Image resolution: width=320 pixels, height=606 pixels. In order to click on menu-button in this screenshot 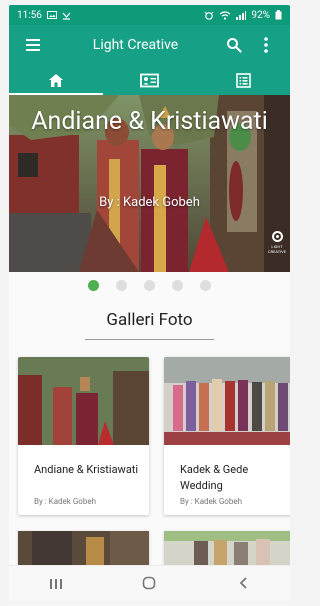, I will do `click(33, 45)`.